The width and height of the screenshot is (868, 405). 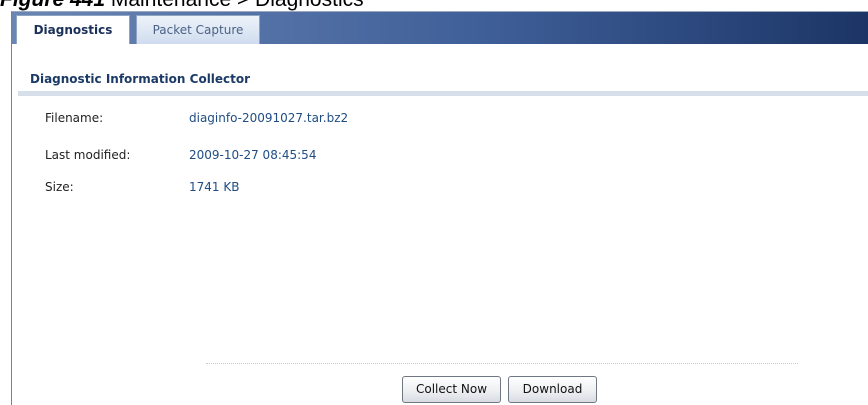 What do you see at coordinates (552, 389) in the screenshot?
I see `download-button: Download` at bounding box center [552, 389].